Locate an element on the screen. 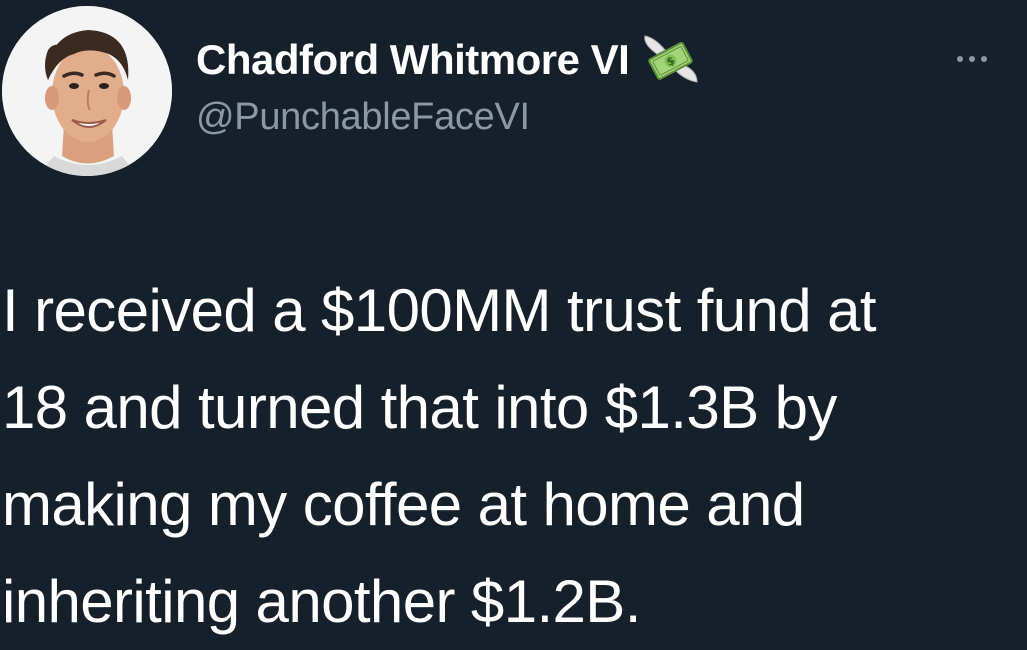  tweet-text-line: I received a $100MM trust fund at is located at coordinates (439, 310).